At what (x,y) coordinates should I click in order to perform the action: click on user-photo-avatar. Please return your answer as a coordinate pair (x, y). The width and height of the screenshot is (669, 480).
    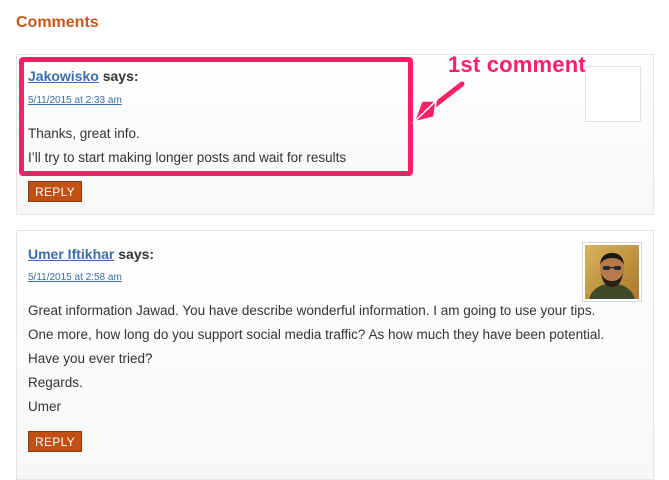
    Looking at the image, I should click on (612, 272).